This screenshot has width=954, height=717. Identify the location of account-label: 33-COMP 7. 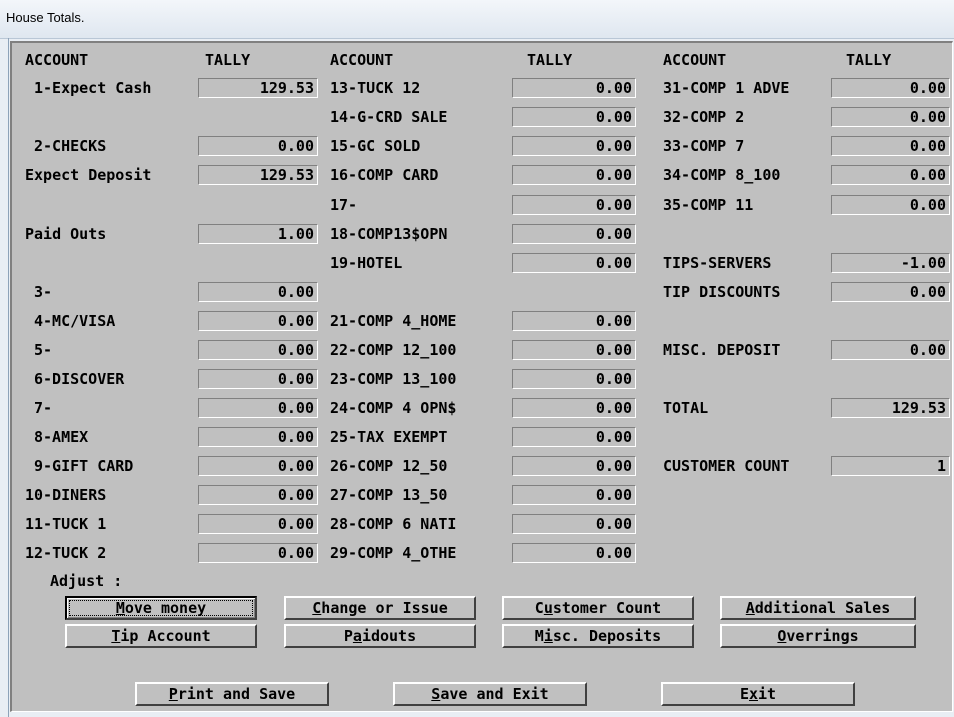
(704, 146).